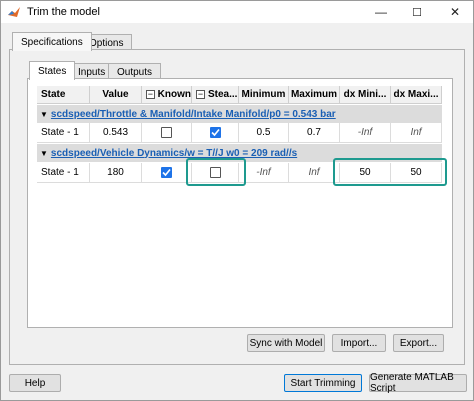  What do you see at coordinates (14, 12) in the screenshot?
I see `matlab-logo-icon` at bounding box center [14, 12].